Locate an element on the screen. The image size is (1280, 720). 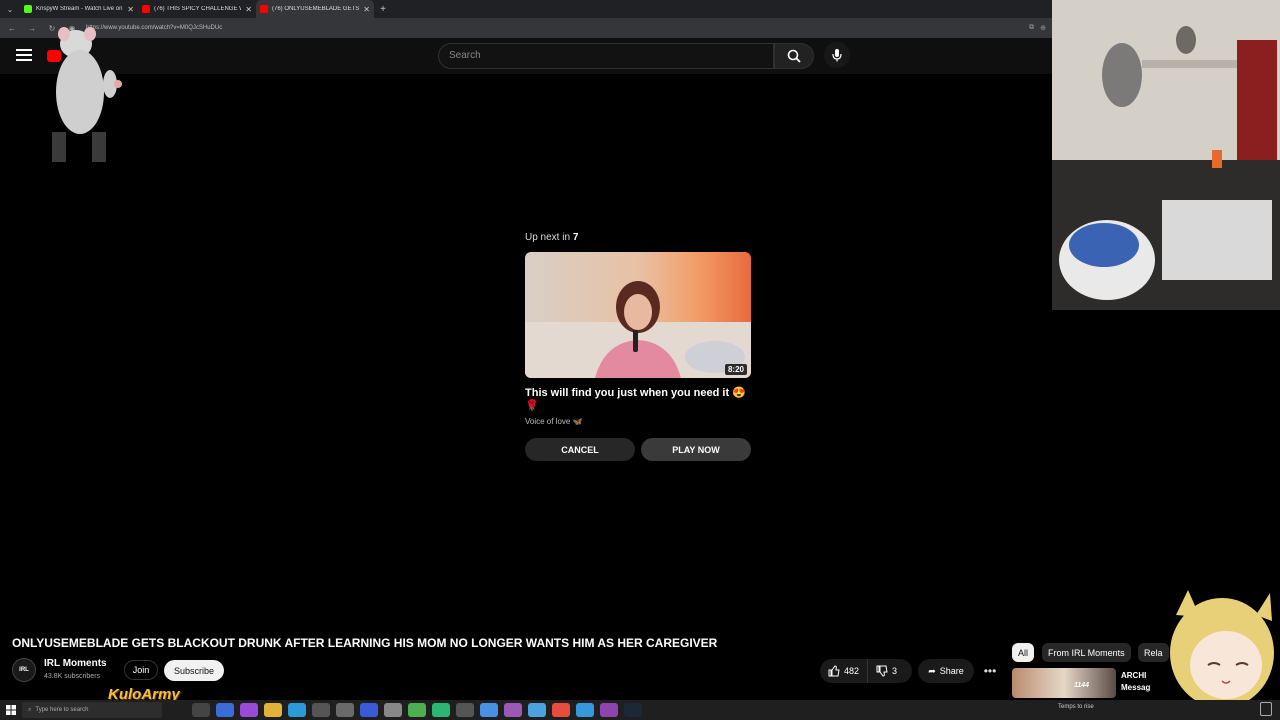
browser-tab-youtube-2: (76) ONLYUSEMEBLADE GETS ✕ is located at coordinates (315, 9).